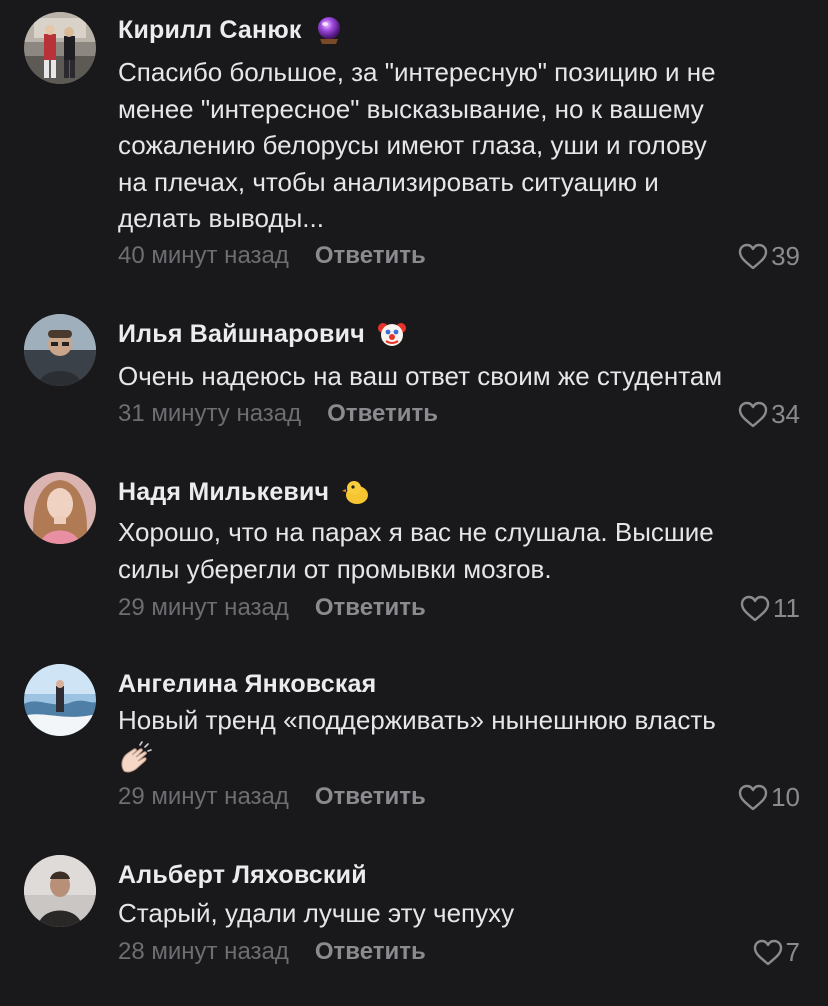  I want to click on like-count: 34, so click(785, 413).